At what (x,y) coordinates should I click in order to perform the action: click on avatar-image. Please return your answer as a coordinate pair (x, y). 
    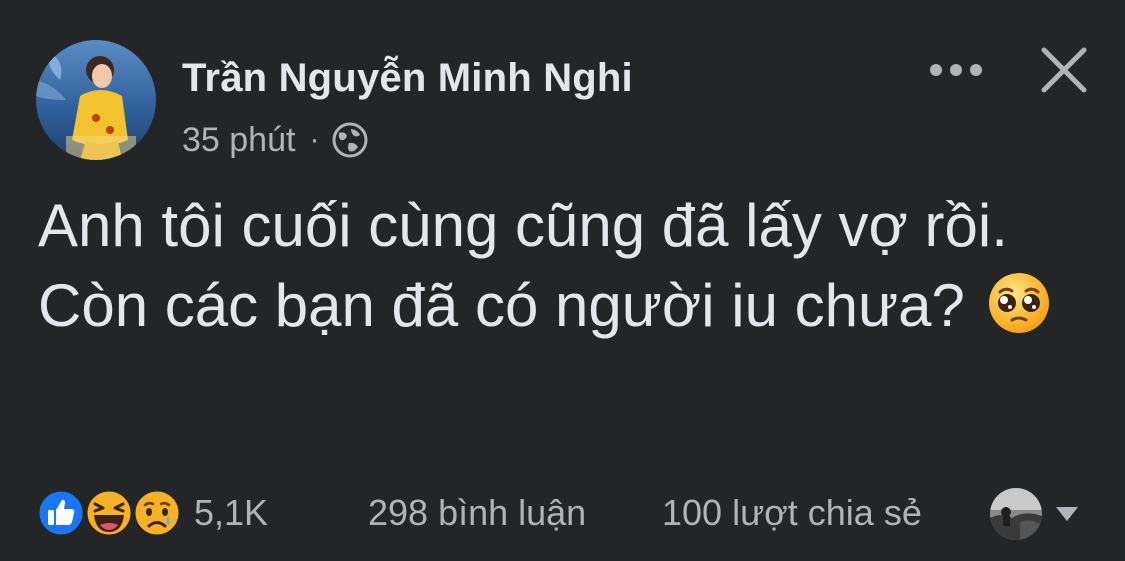
    Looking at the image, I should click on (96, 100).